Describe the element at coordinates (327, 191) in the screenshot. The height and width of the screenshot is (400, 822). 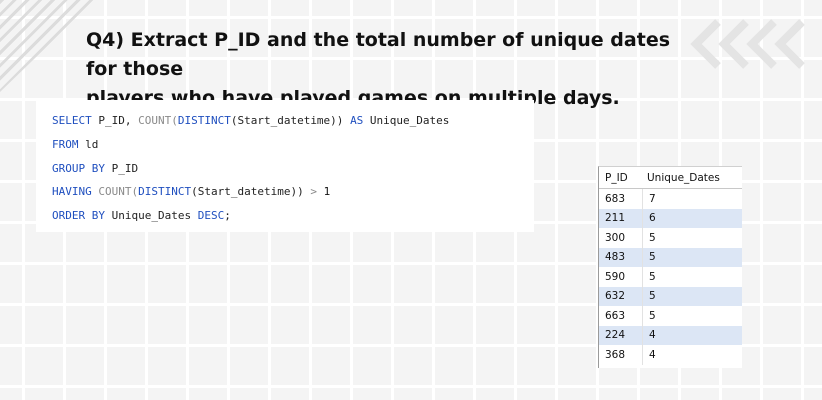
I see `sql-number: 1` at that location.